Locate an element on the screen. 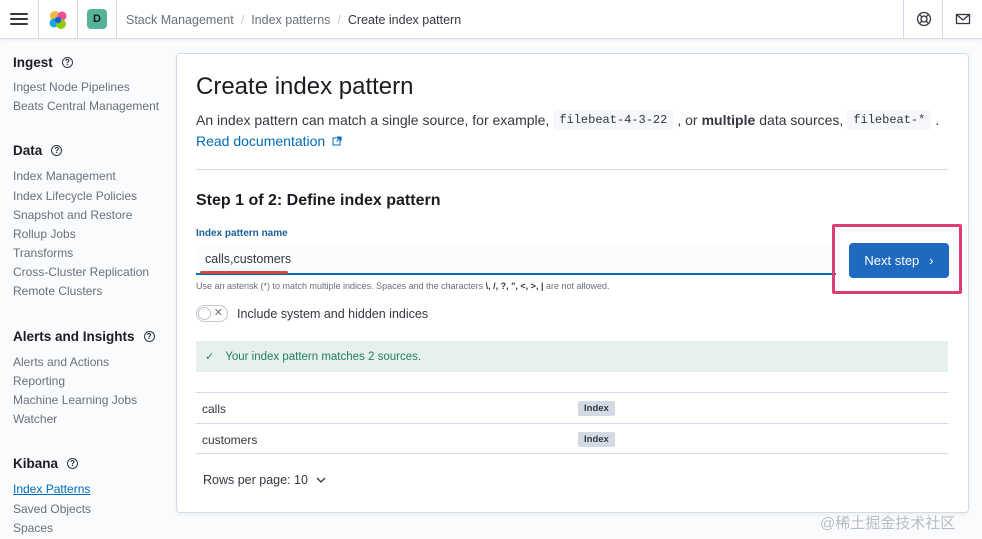 The width and height of the screenshot is (982, 539). chevron-right-icon: › is located at coordinates (931, 260).